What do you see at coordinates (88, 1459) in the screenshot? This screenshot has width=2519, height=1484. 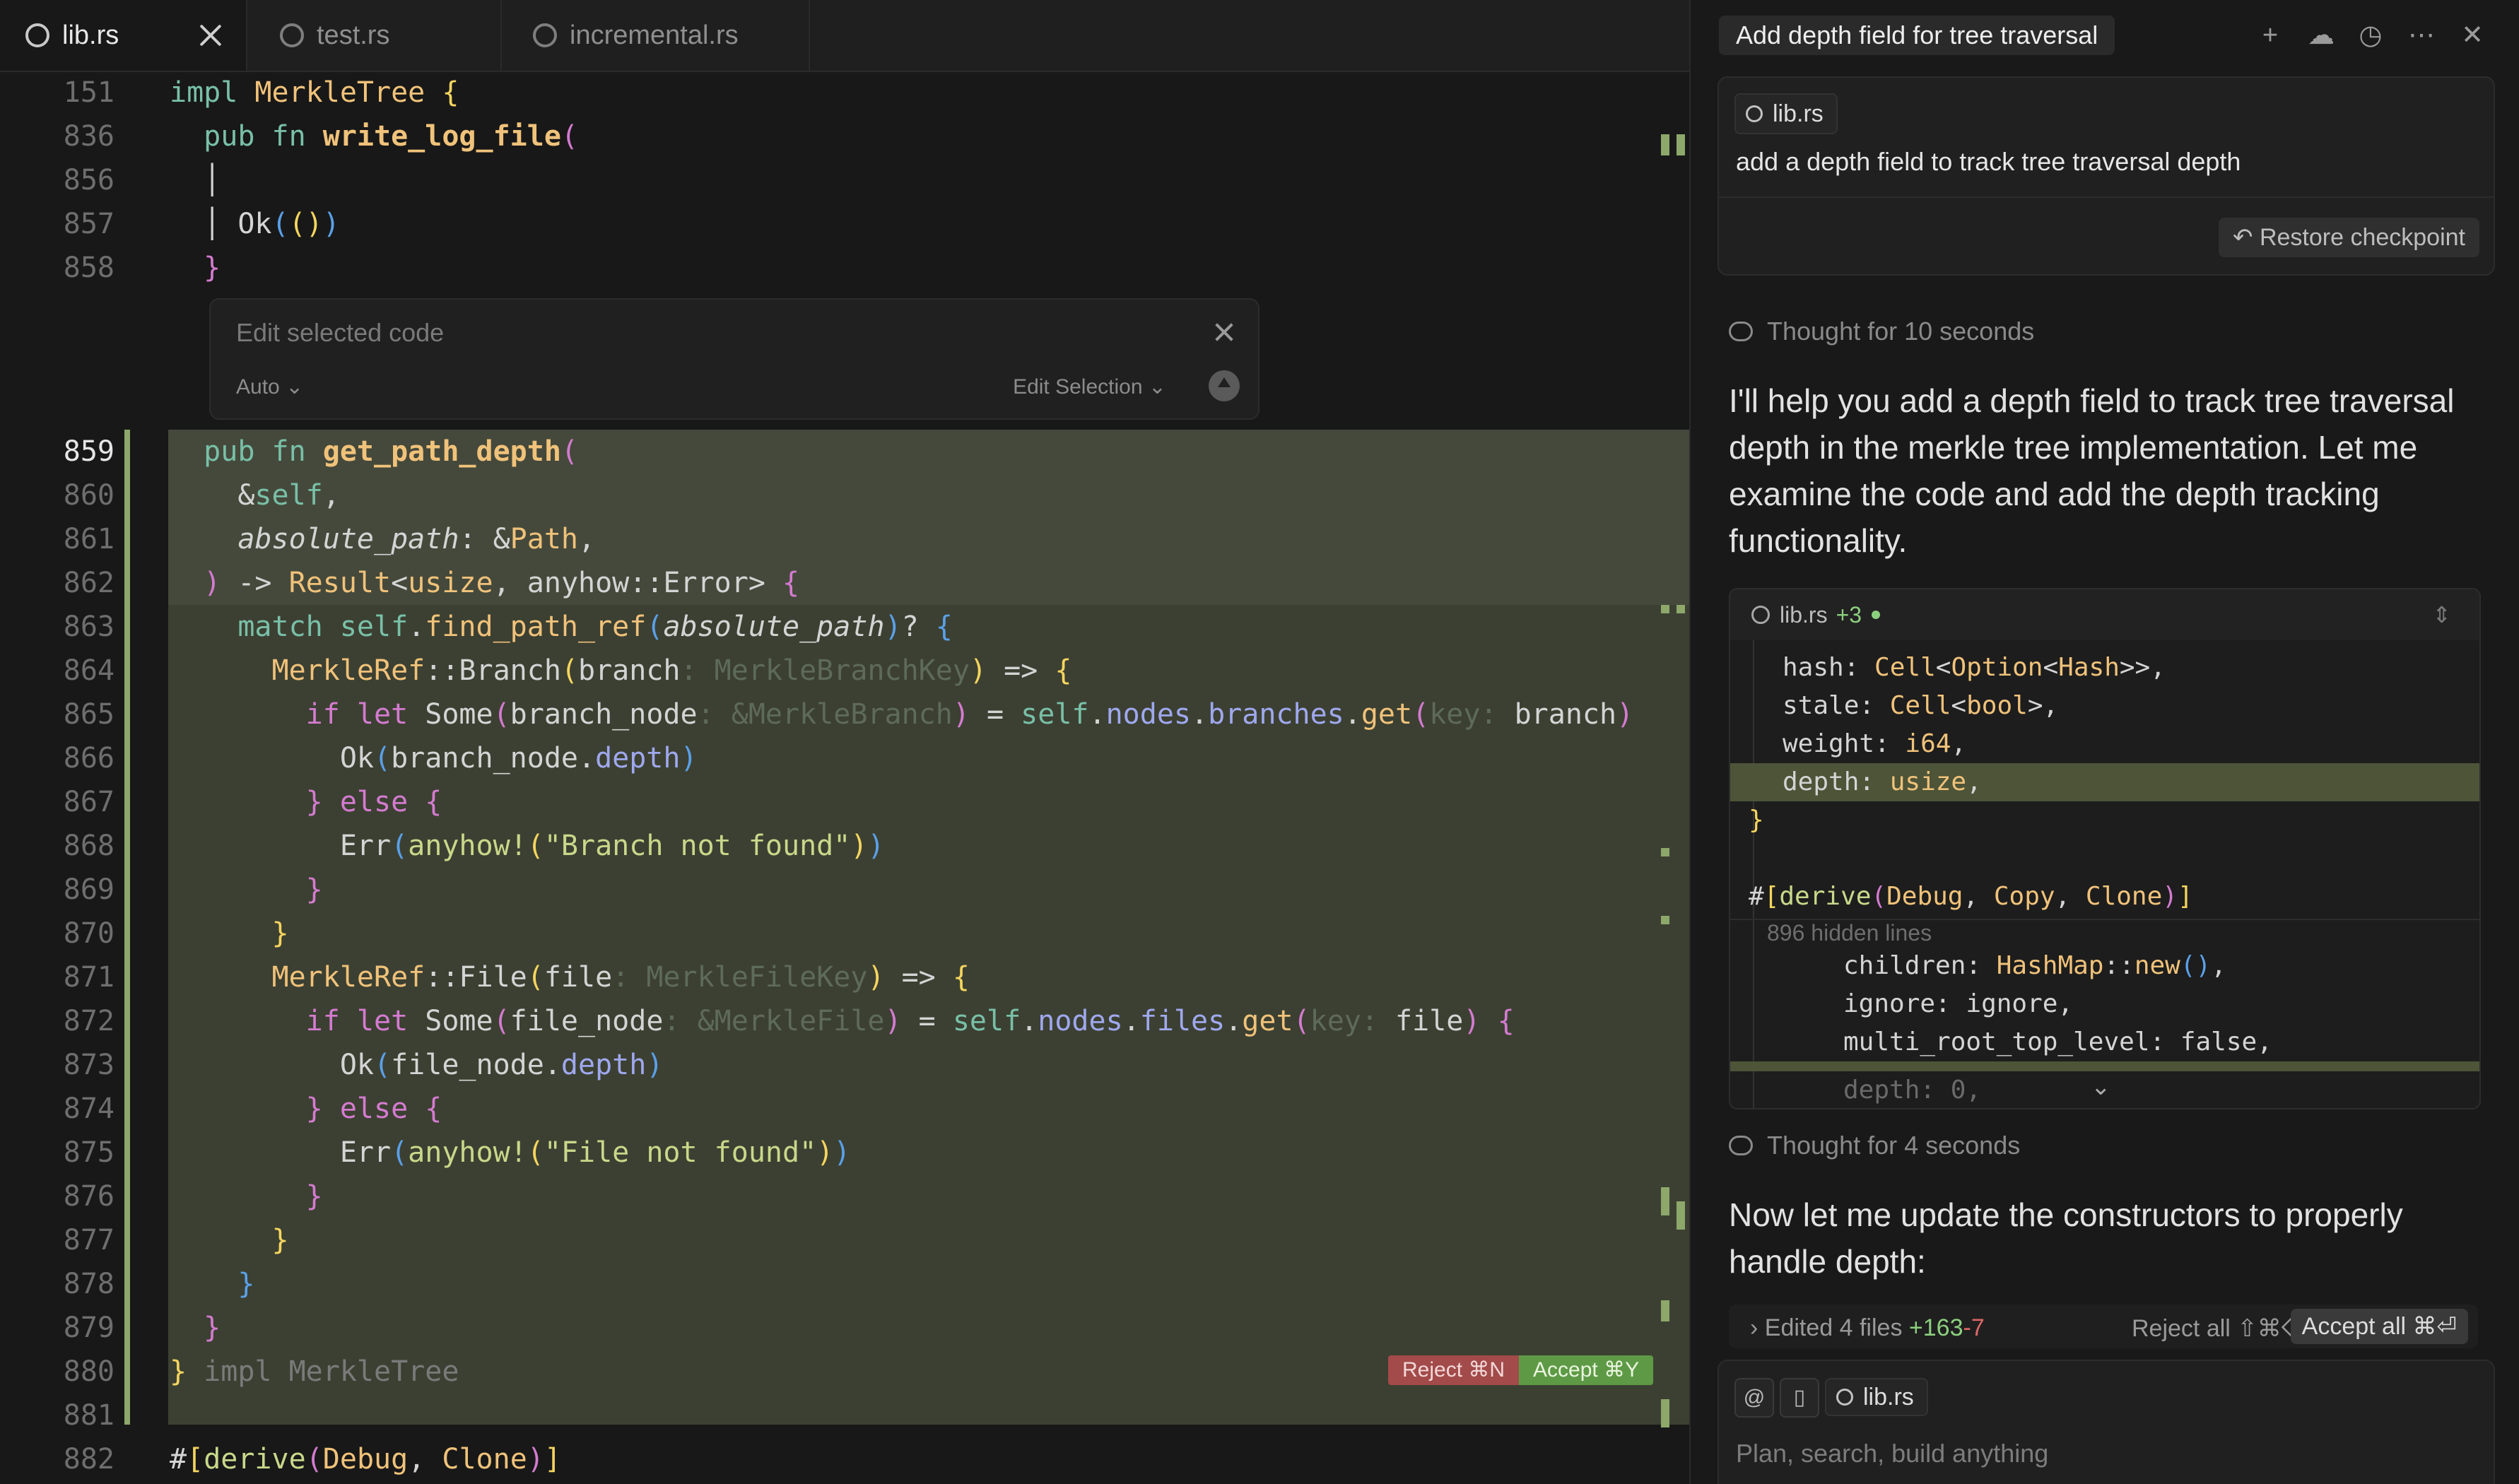 I see `line-number: 882` at bounding box center [88, 1459].